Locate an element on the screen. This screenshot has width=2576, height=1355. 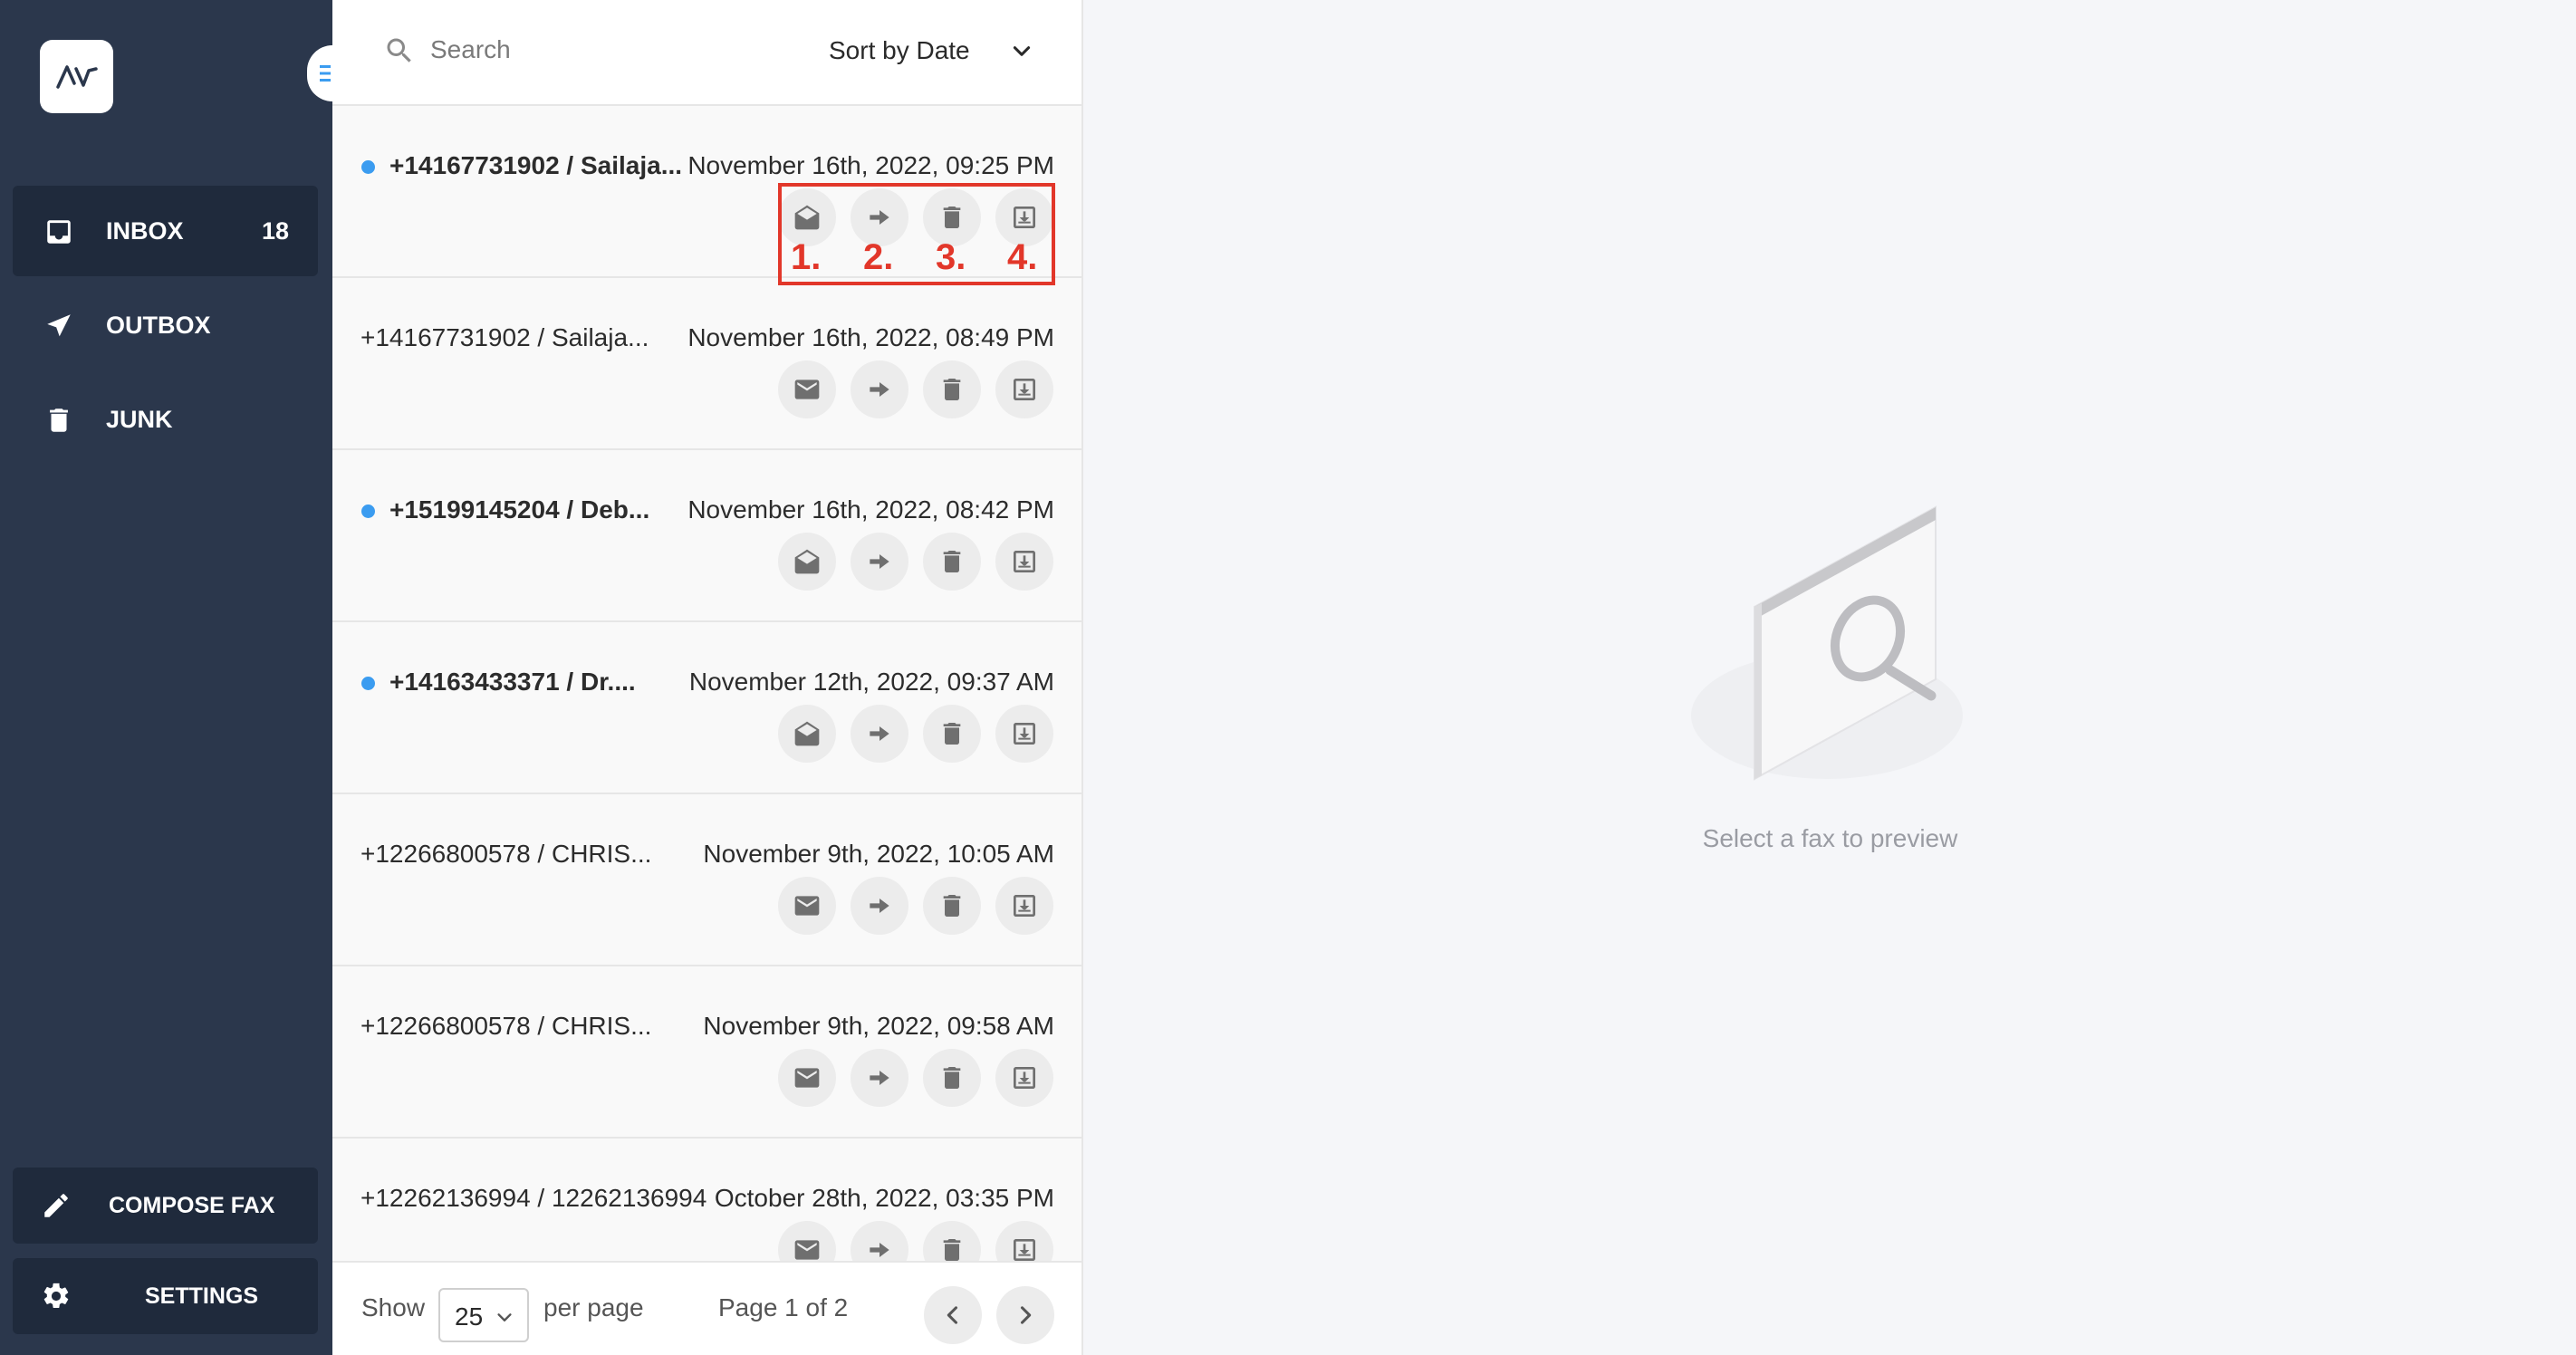
per-page-select: 25 is located at coordinates (483, 1315).